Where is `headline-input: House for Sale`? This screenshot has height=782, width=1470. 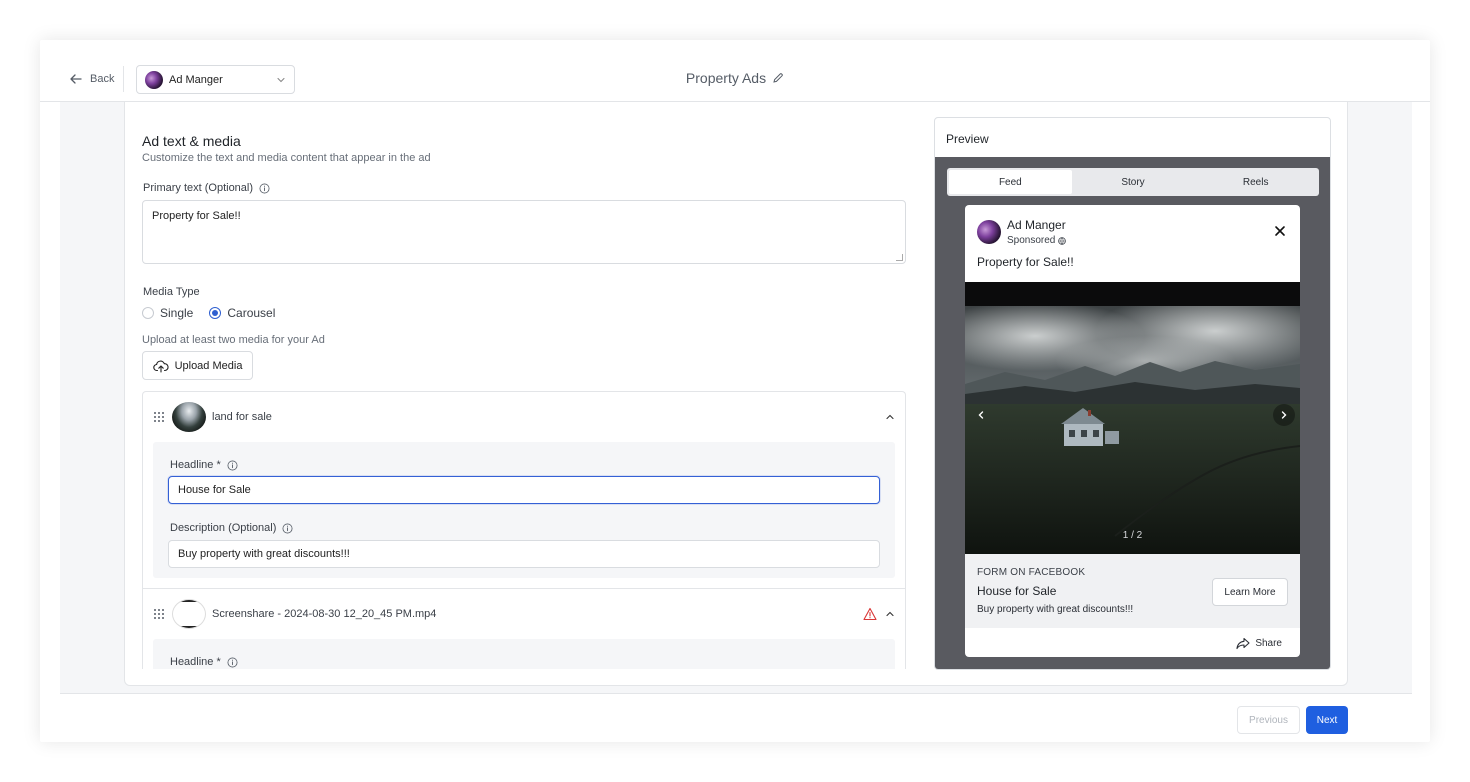
headline-input: House for Sale is located at coordinates (524, 490).